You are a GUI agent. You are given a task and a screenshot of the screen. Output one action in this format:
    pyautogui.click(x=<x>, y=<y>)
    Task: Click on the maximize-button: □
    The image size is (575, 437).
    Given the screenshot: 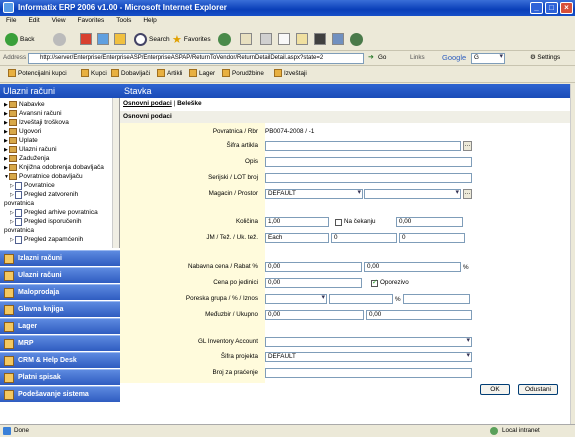 What is the action you would take?
    pyautogui.click(x=551, y=8)
    